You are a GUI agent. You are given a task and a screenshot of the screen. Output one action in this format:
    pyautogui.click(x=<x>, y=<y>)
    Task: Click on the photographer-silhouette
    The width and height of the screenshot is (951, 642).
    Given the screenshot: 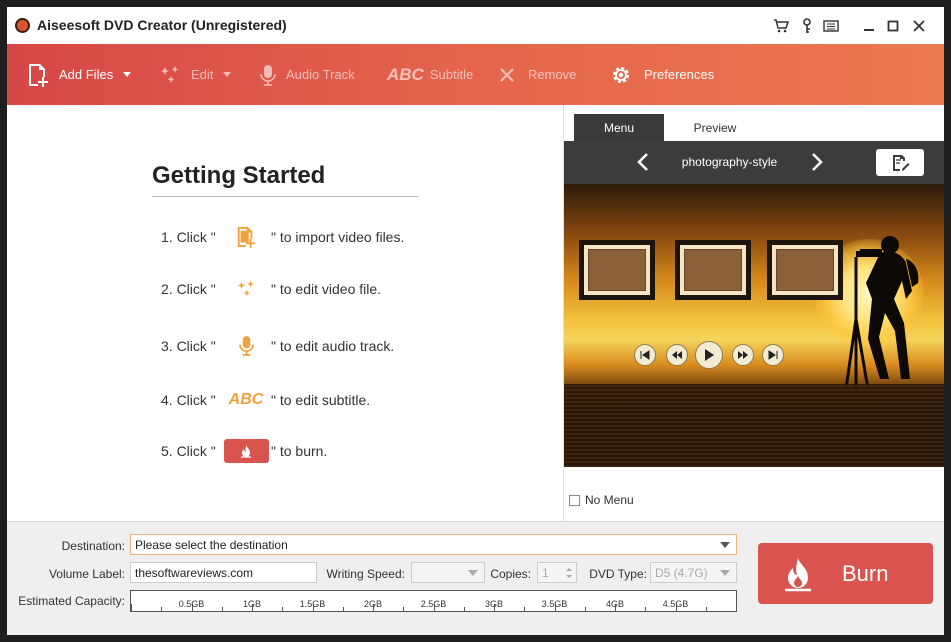 What is the action you would take?
    pyautogui.click(x=881, y=312)
    